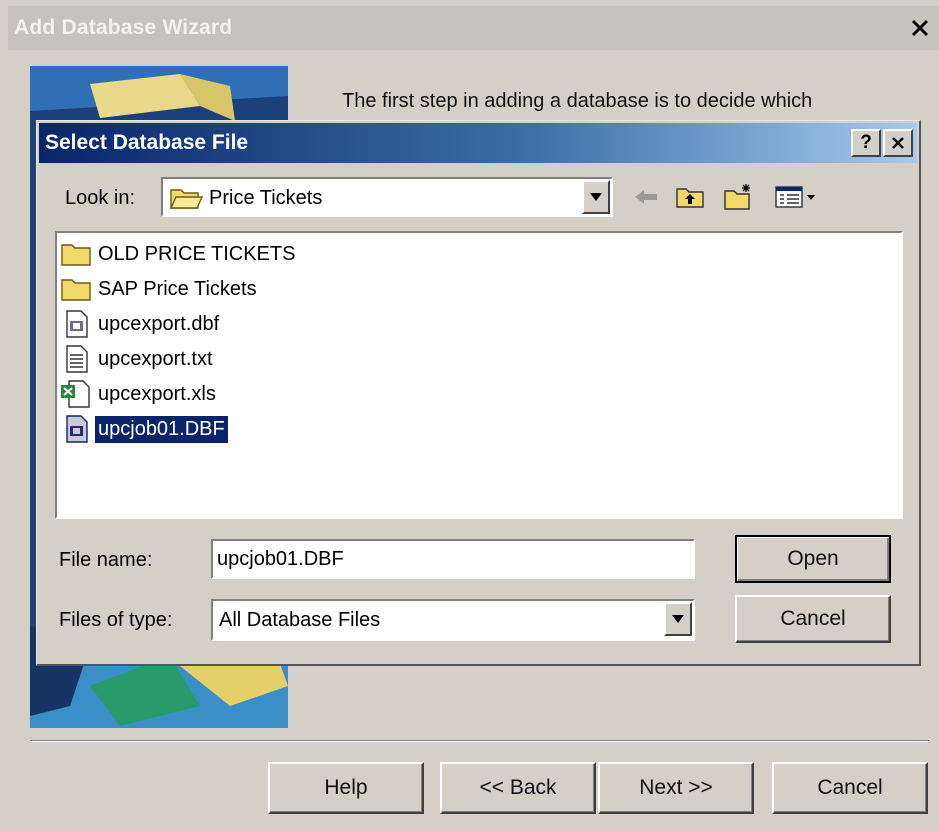  I want to click on help-question-icon: ?, so click(866, 142).